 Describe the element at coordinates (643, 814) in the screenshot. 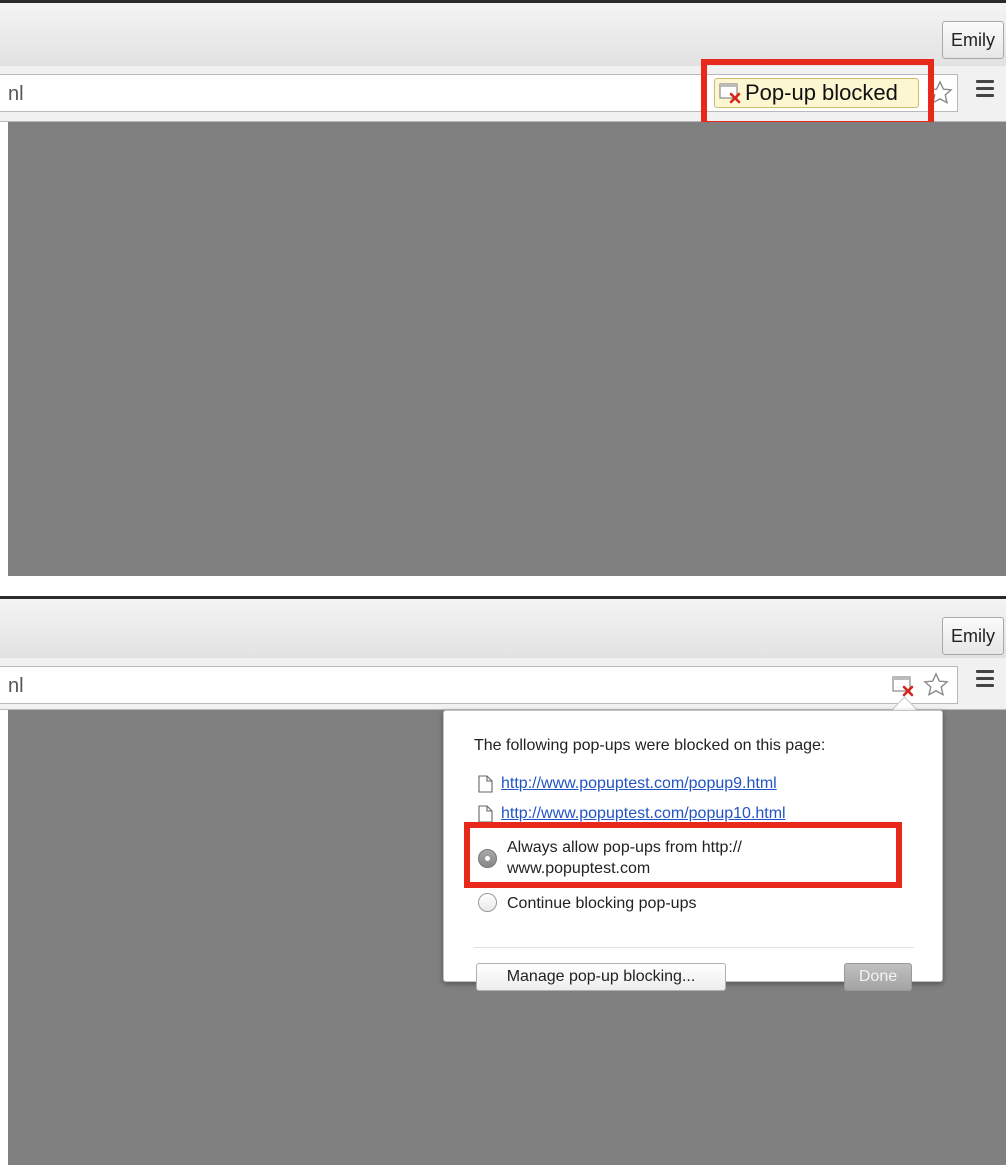

I see `blocked-popup-link: http://www.popuptest.com/popup10.html` at that location.